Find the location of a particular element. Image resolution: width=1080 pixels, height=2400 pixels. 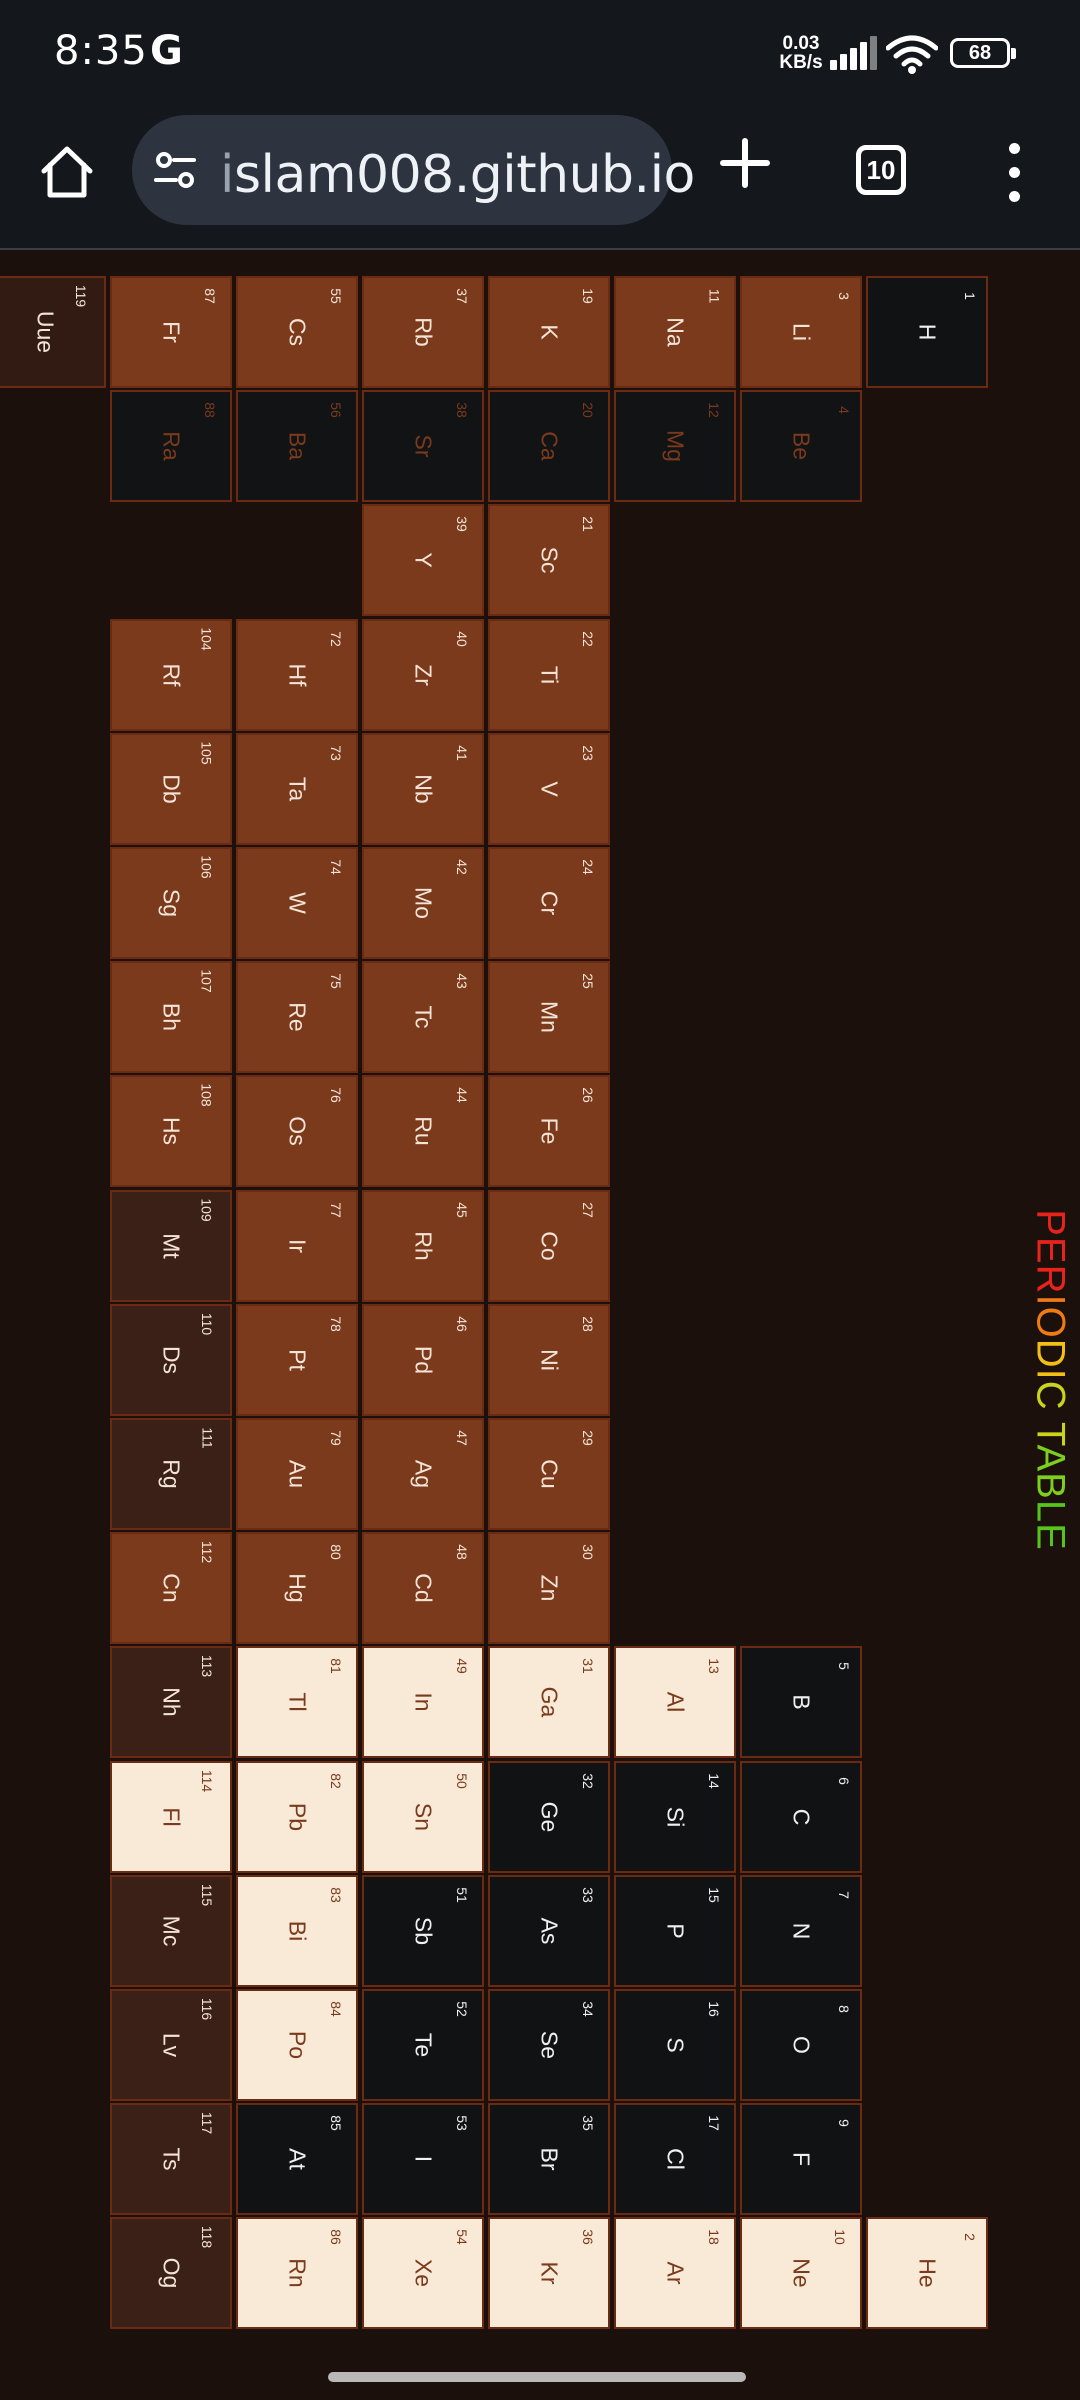

element-cell-ag: 47 Ag is located at coordinates (423, 1474).